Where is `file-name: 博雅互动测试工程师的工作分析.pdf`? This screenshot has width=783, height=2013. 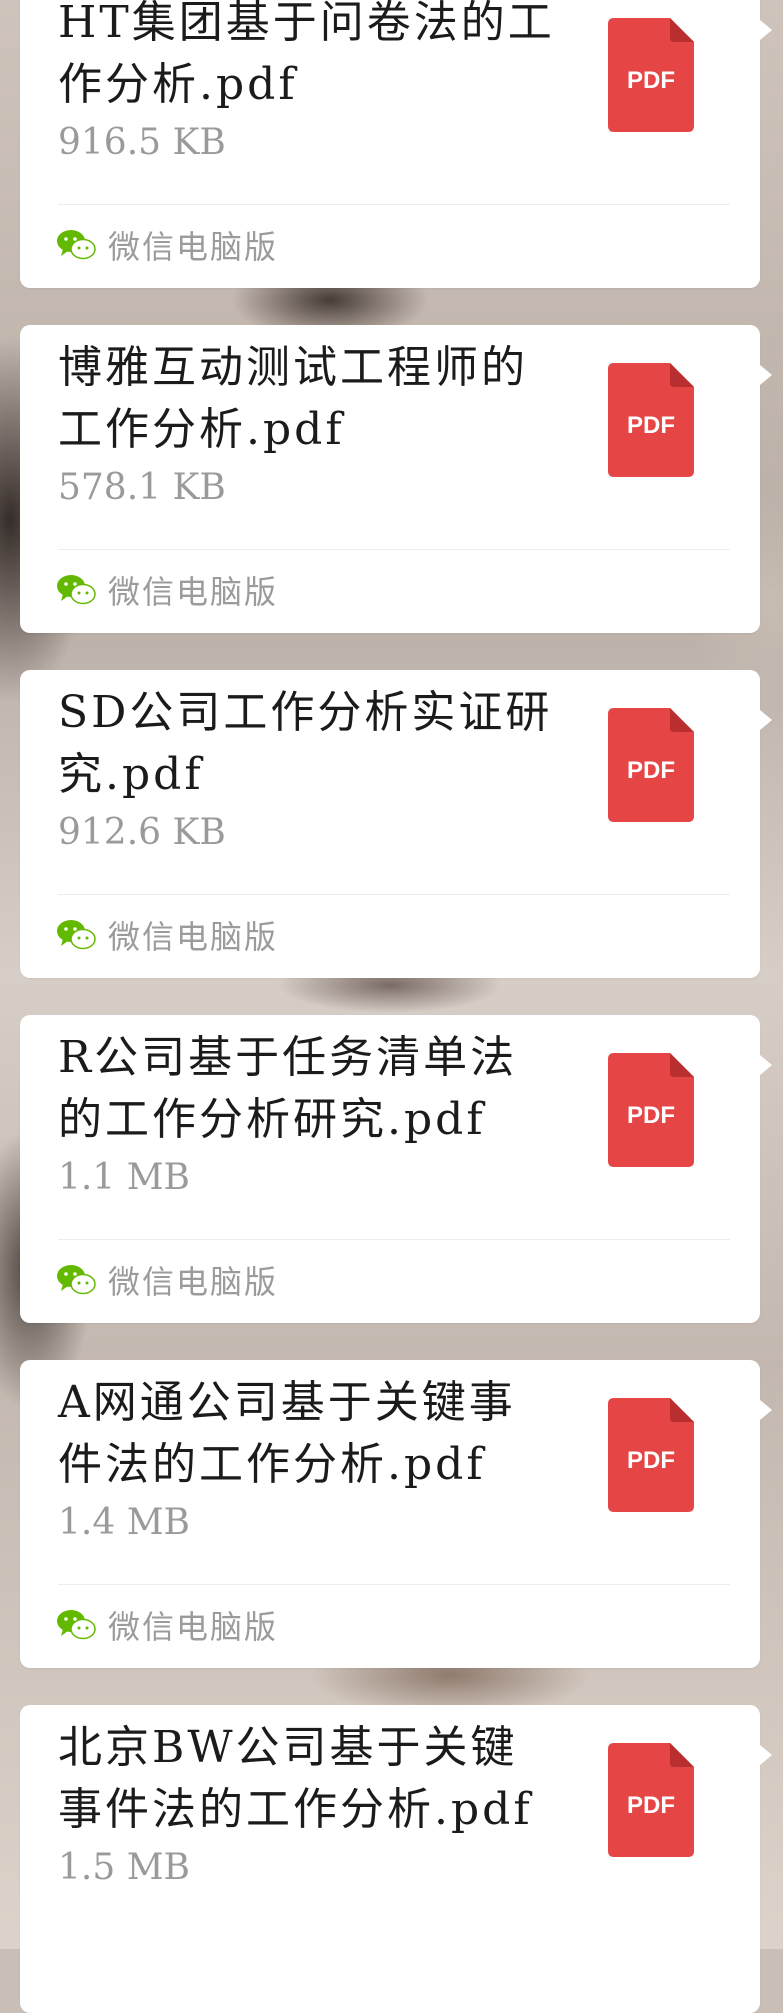
file-name: 博雅互动测试工程师的工作分析.pdf is located at coordinates (293, 398).